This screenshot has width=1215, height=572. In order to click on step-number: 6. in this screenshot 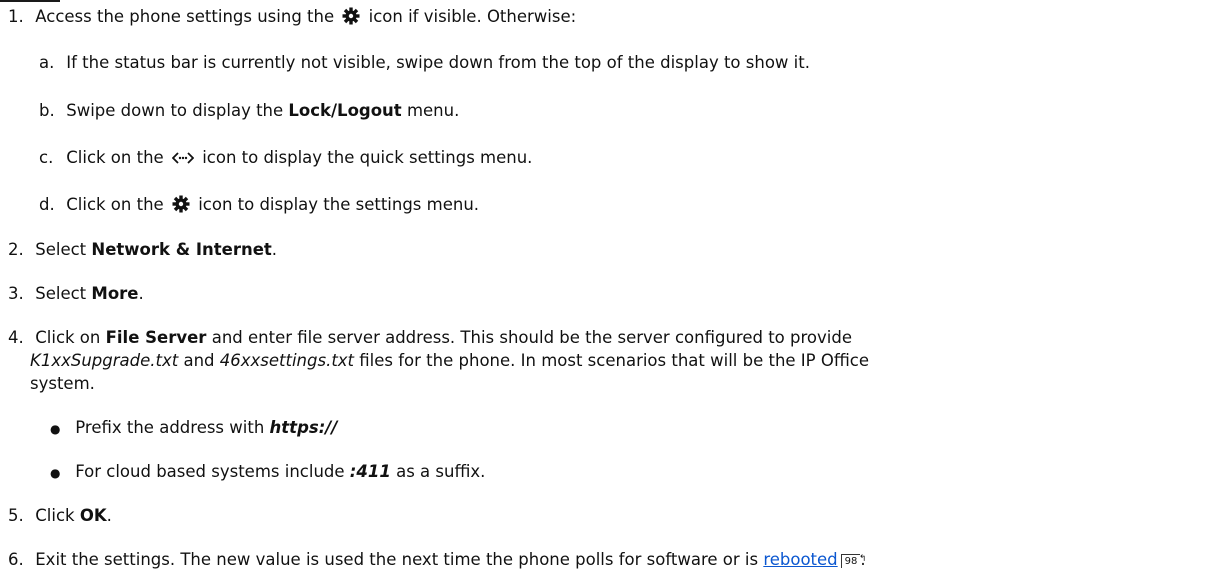, I will do `click(16, 559)`.